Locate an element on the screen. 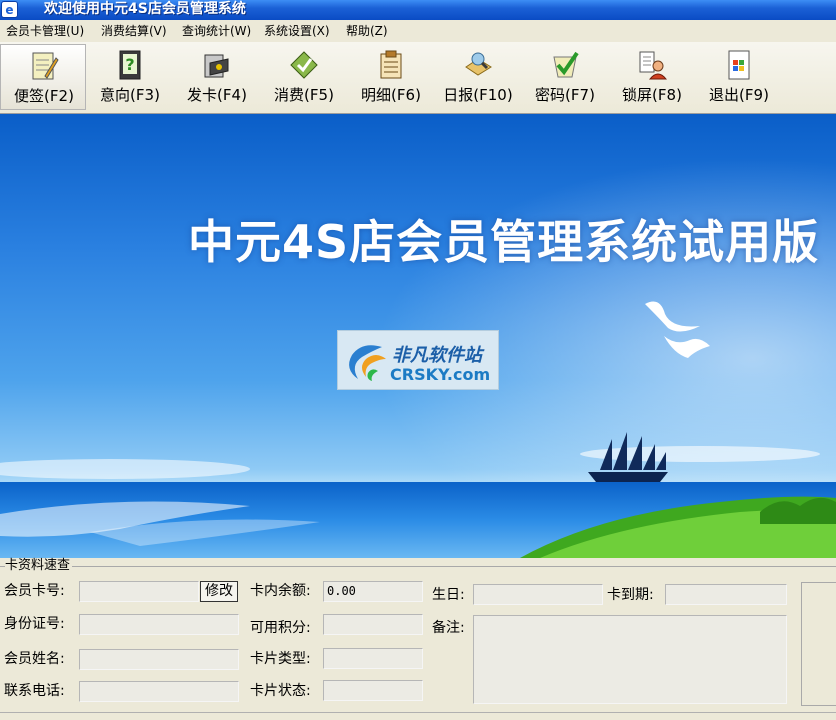  phone-label: 联系电话: is located at coordinates (34, 691).